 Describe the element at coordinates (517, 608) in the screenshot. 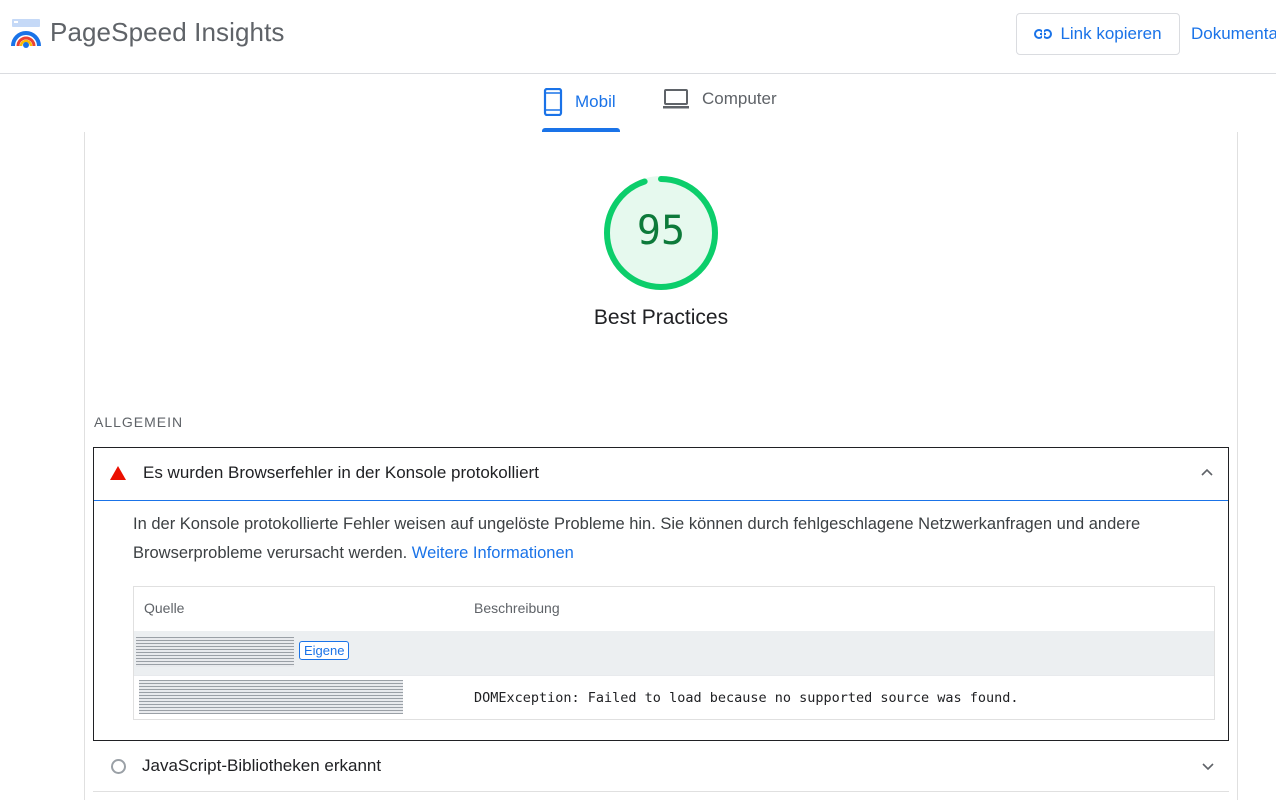

I see `column-header-description: Beschreibung` at that location.